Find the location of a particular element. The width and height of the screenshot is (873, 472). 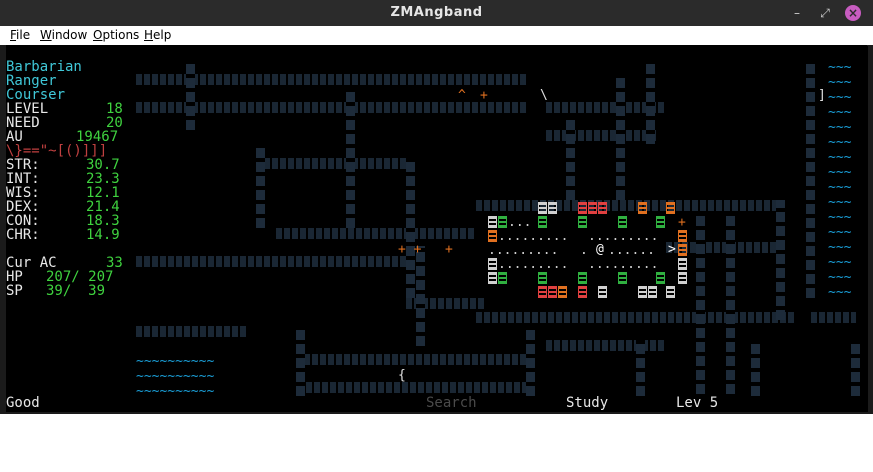

hp-value: 207/ 207 is located at coordinates (80, 277).